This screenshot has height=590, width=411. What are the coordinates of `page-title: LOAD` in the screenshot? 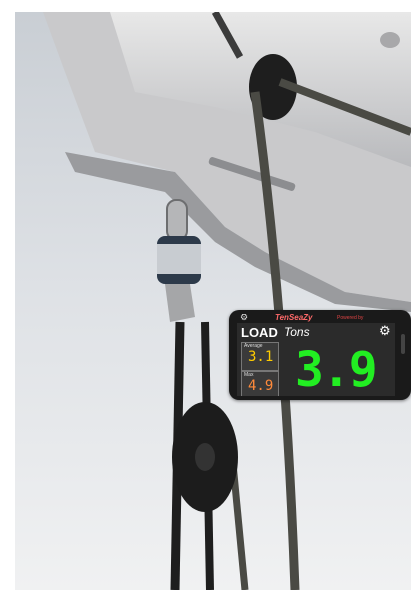 It's located at (259, 332).